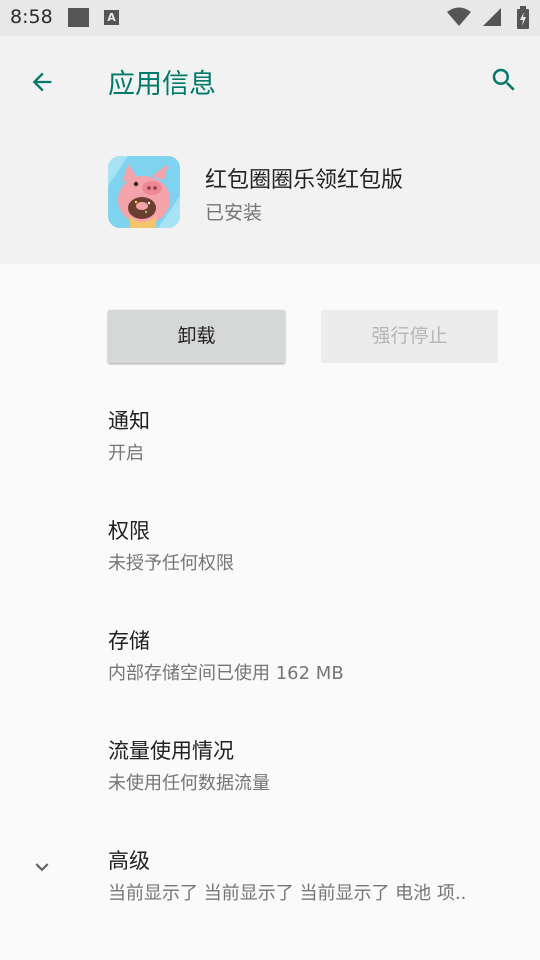 The height and width of the screenshot is (960, 540). I want to click on force-stop-button: 强行停止, so click(409, 336).